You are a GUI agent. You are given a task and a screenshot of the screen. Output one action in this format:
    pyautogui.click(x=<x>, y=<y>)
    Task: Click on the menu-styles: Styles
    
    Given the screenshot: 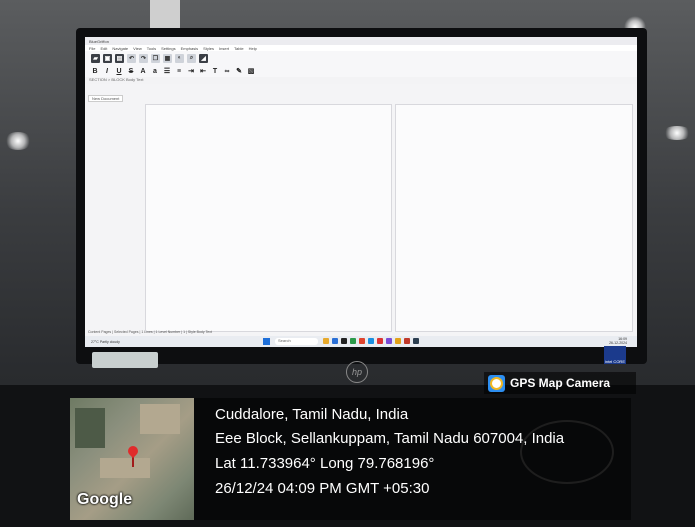 What is the action you would take?
    pyautogui.click(x=208, y=48)
    